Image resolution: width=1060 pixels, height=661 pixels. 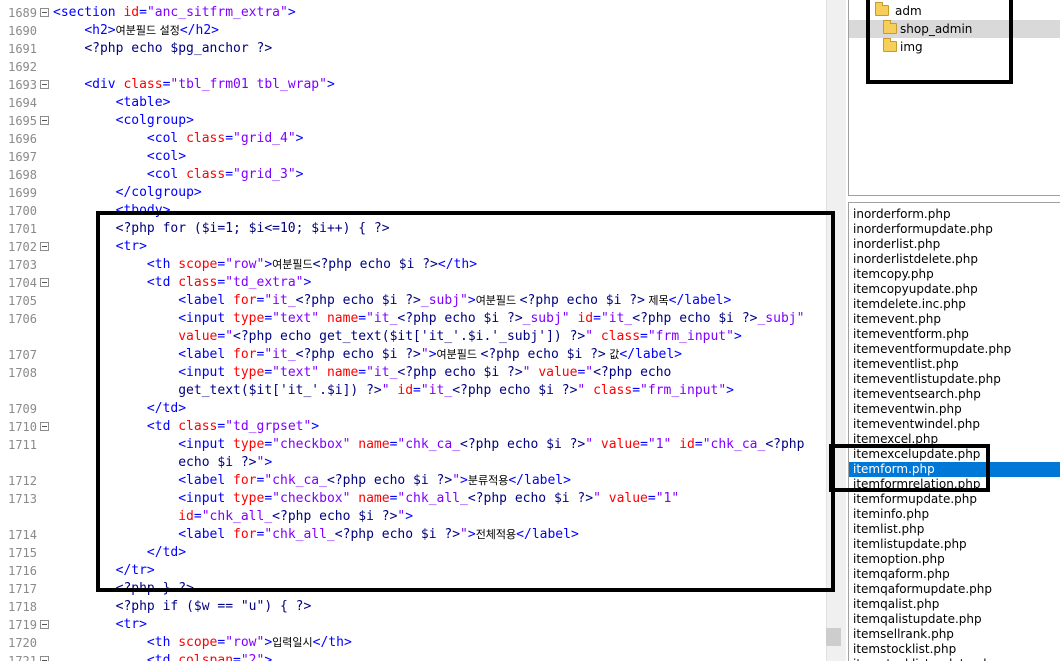 I want to click on code-line: 1710 <td class="td_grpset">, so click(x=413, y=427).